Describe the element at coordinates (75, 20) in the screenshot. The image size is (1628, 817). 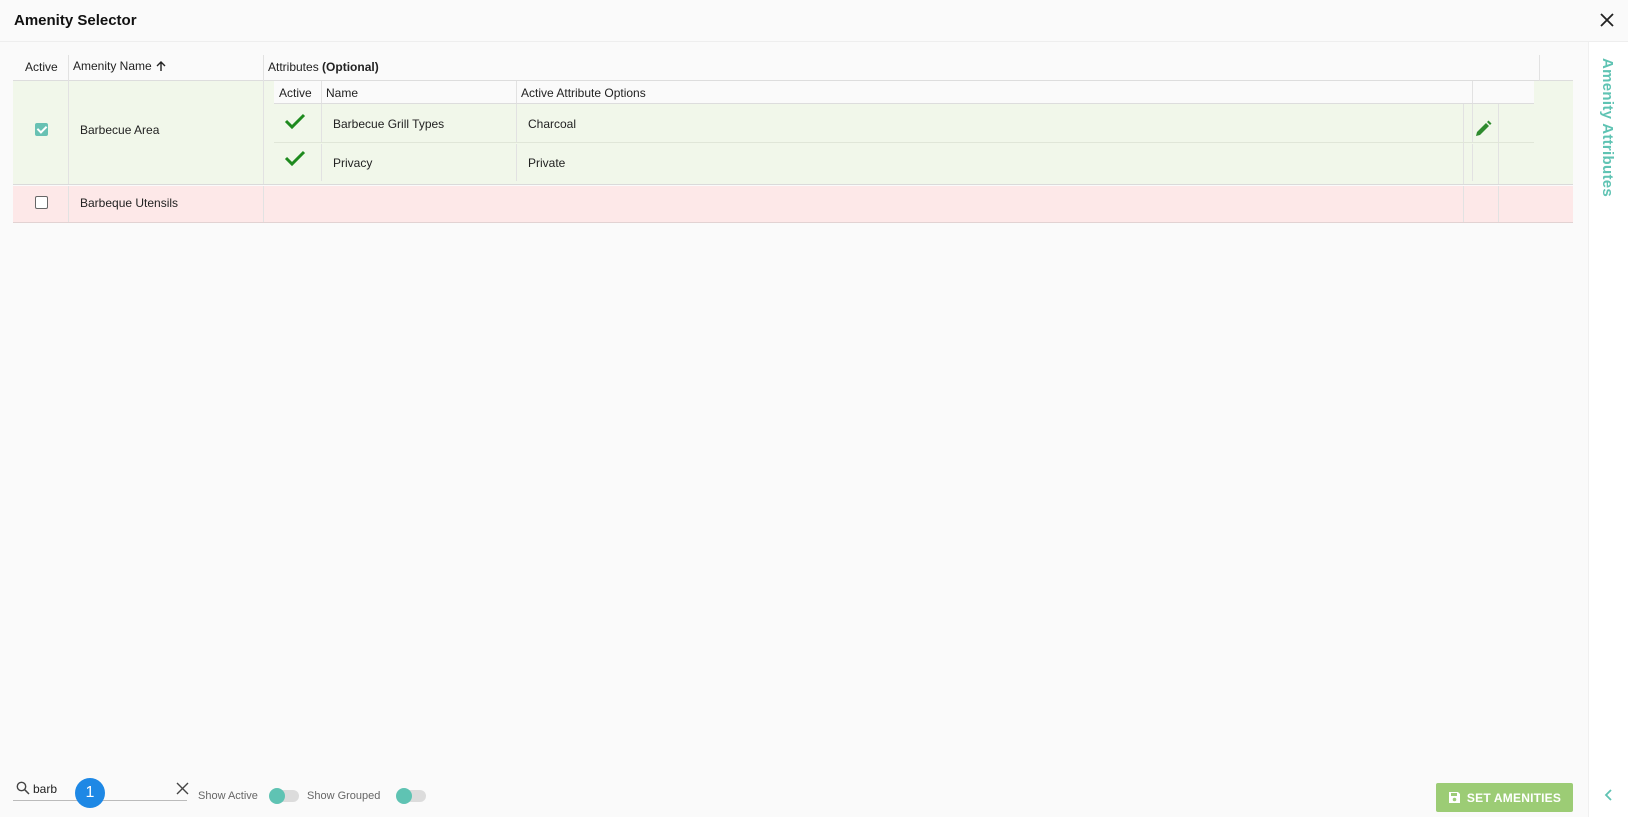
I see `dialog-title: Amenity Selector` at that location.